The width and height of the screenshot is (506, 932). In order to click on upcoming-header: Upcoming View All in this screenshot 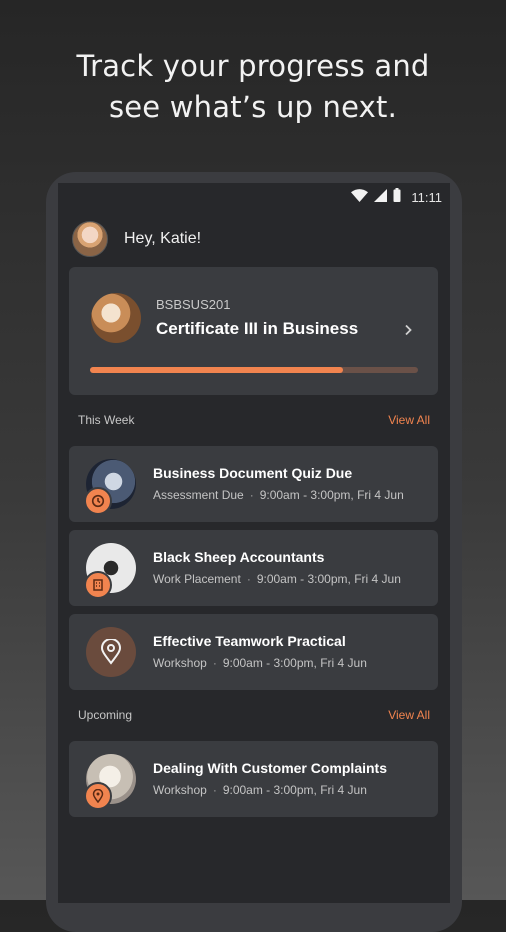, I will do `click(254, 715)`.